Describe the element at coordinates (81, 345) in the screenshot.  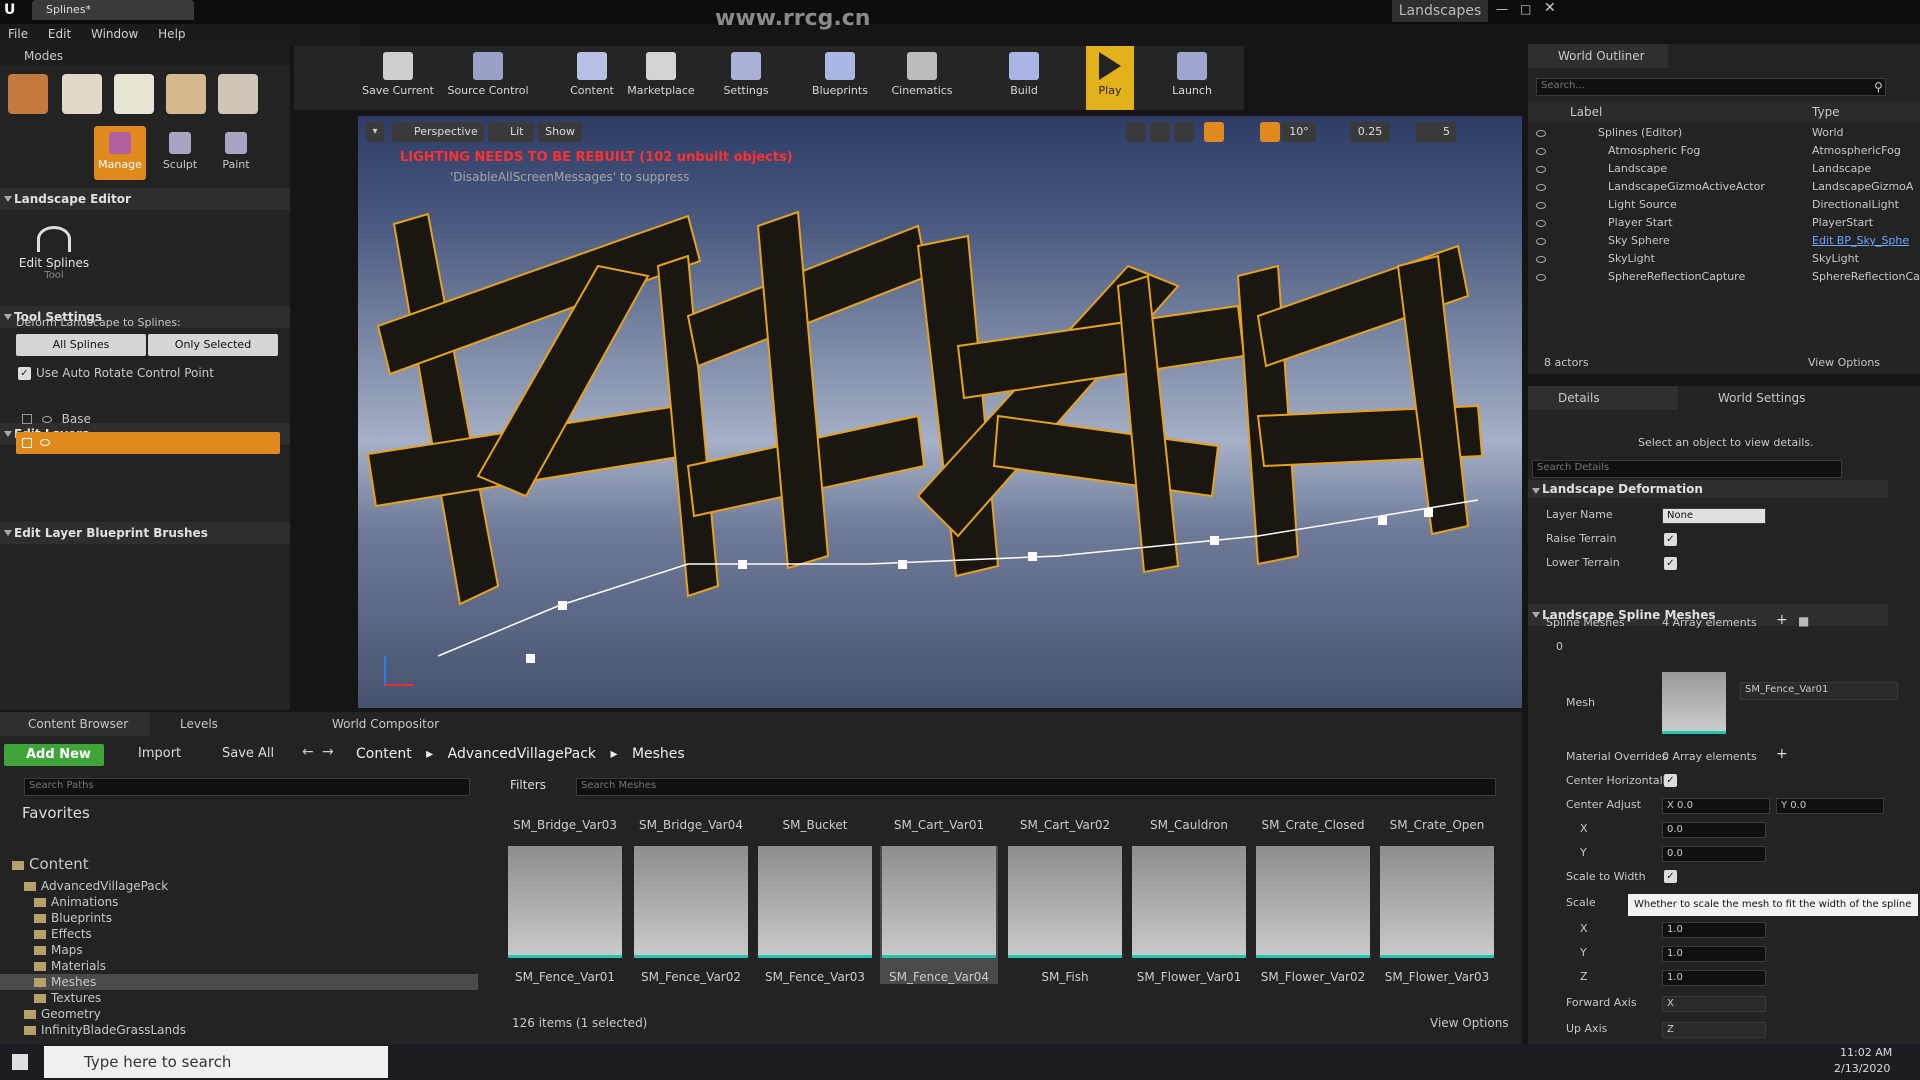
I see `all-splines-button: All Splines` at that location.